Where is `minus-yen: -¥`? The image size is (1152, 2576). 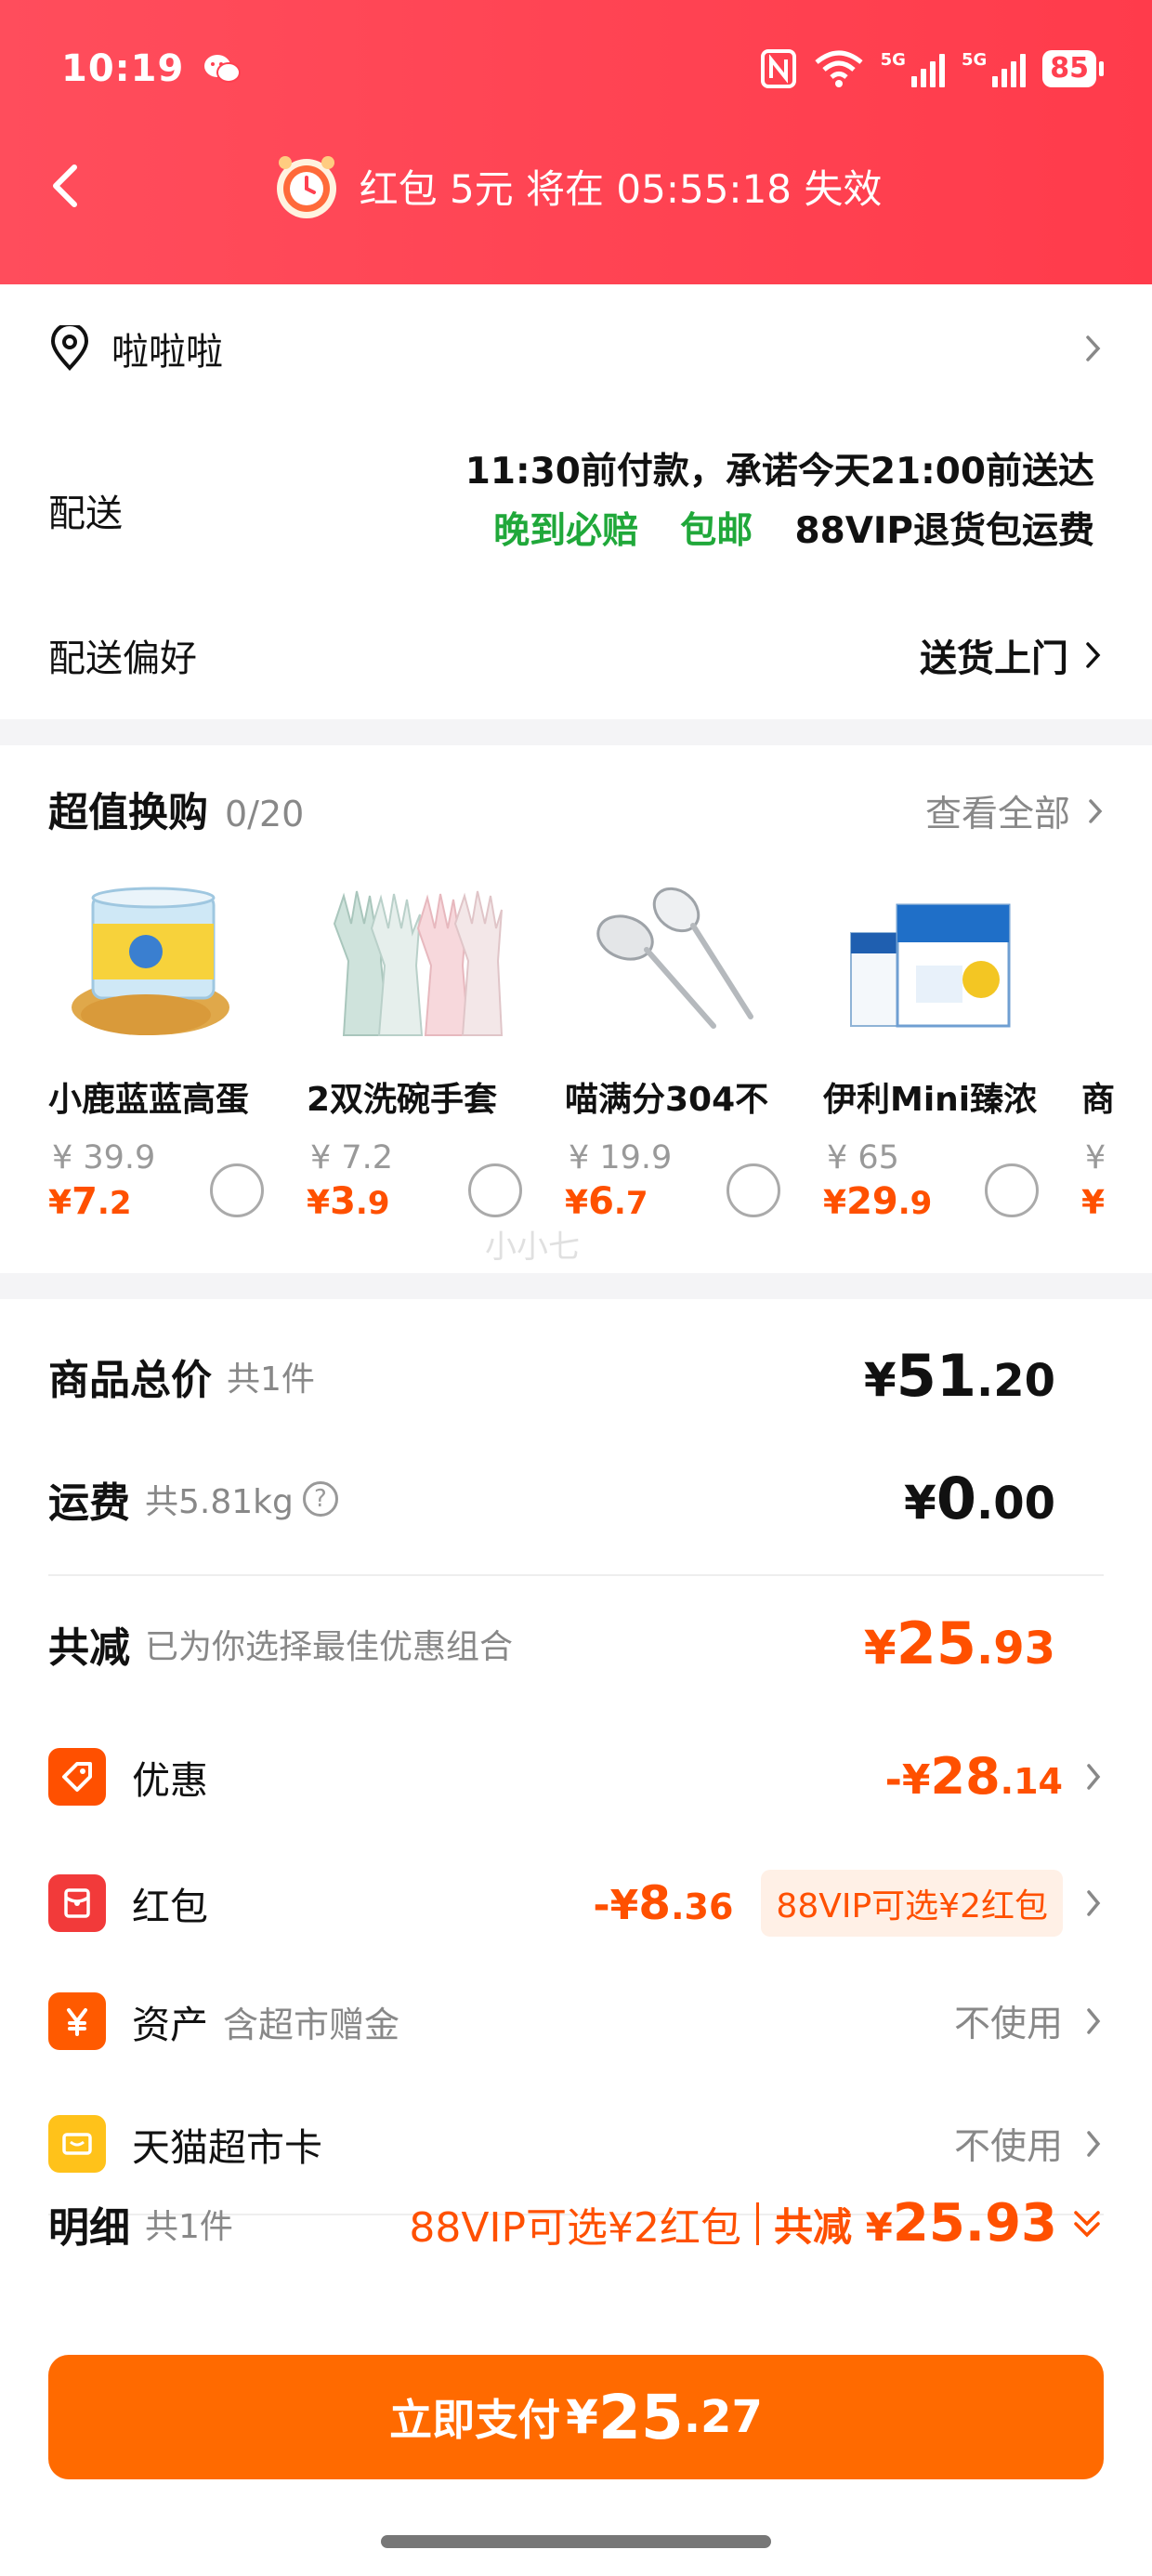 minus-yen: -¥ is located at coordinates (907, 1780).